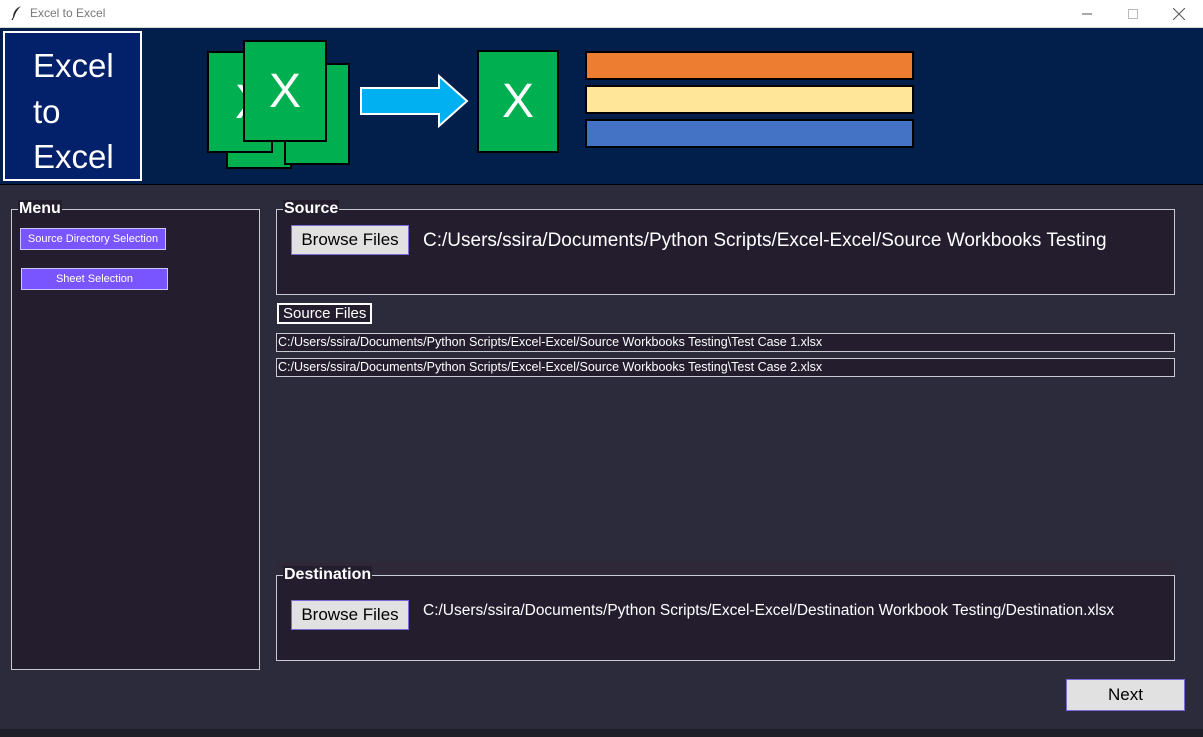 The width and height of the screenshot is (1203, 737). Describe the element at coordinates (518, 101) in the screenshot. I see `excel-result-icon: X` at that location.